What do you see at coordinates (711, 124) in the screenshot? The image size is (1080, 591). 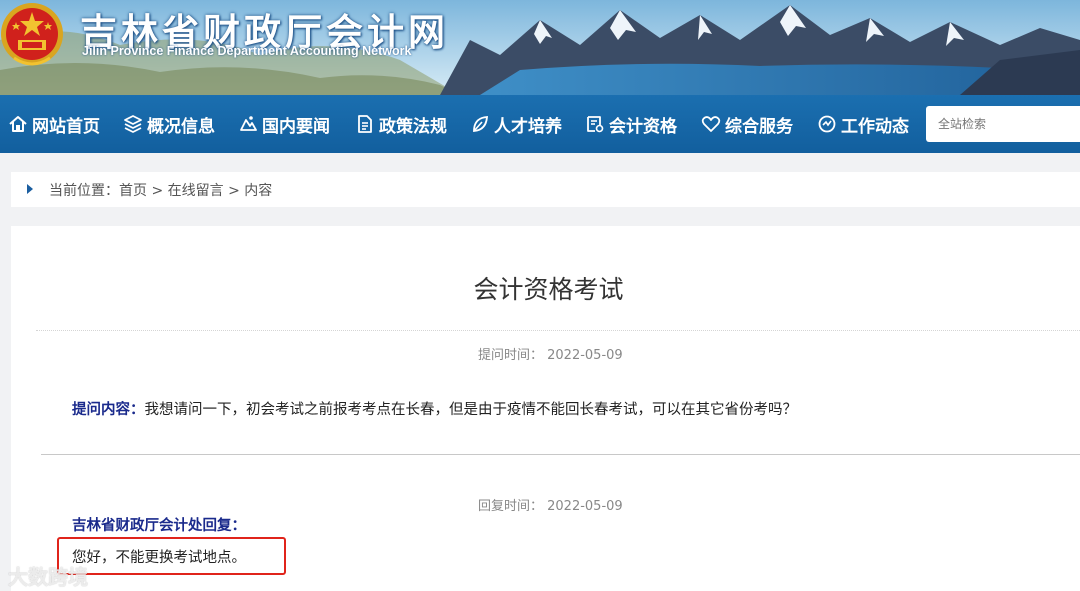 I see `heart-icon` at bounding box center [711, 124].